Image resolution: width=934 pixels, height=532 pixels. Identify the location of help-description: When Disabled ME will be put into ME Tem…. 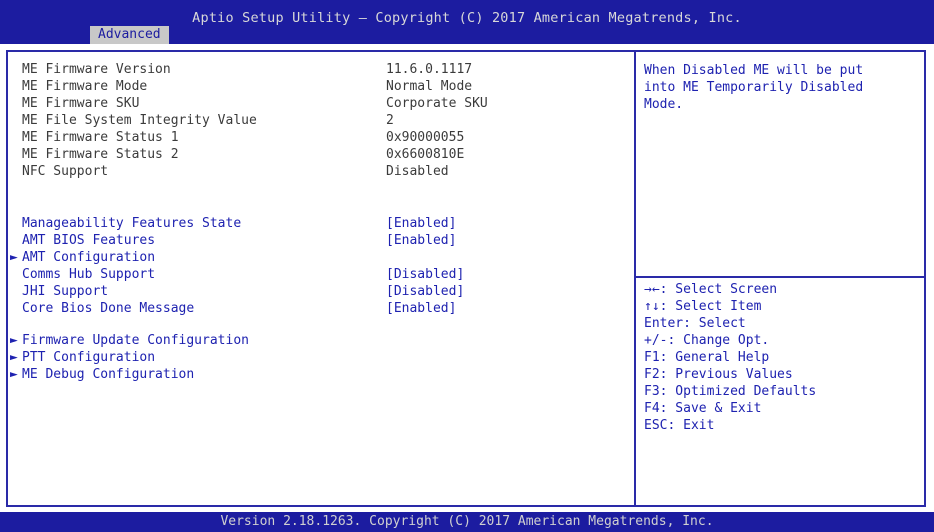
(779, 87).